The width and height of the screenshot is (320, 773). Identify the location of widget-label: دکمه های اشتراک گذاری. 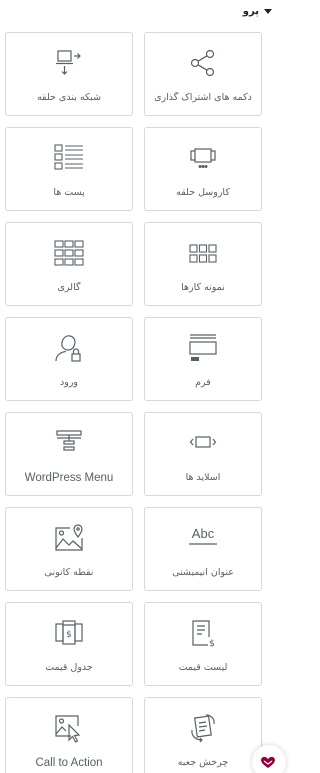
(203, 97).